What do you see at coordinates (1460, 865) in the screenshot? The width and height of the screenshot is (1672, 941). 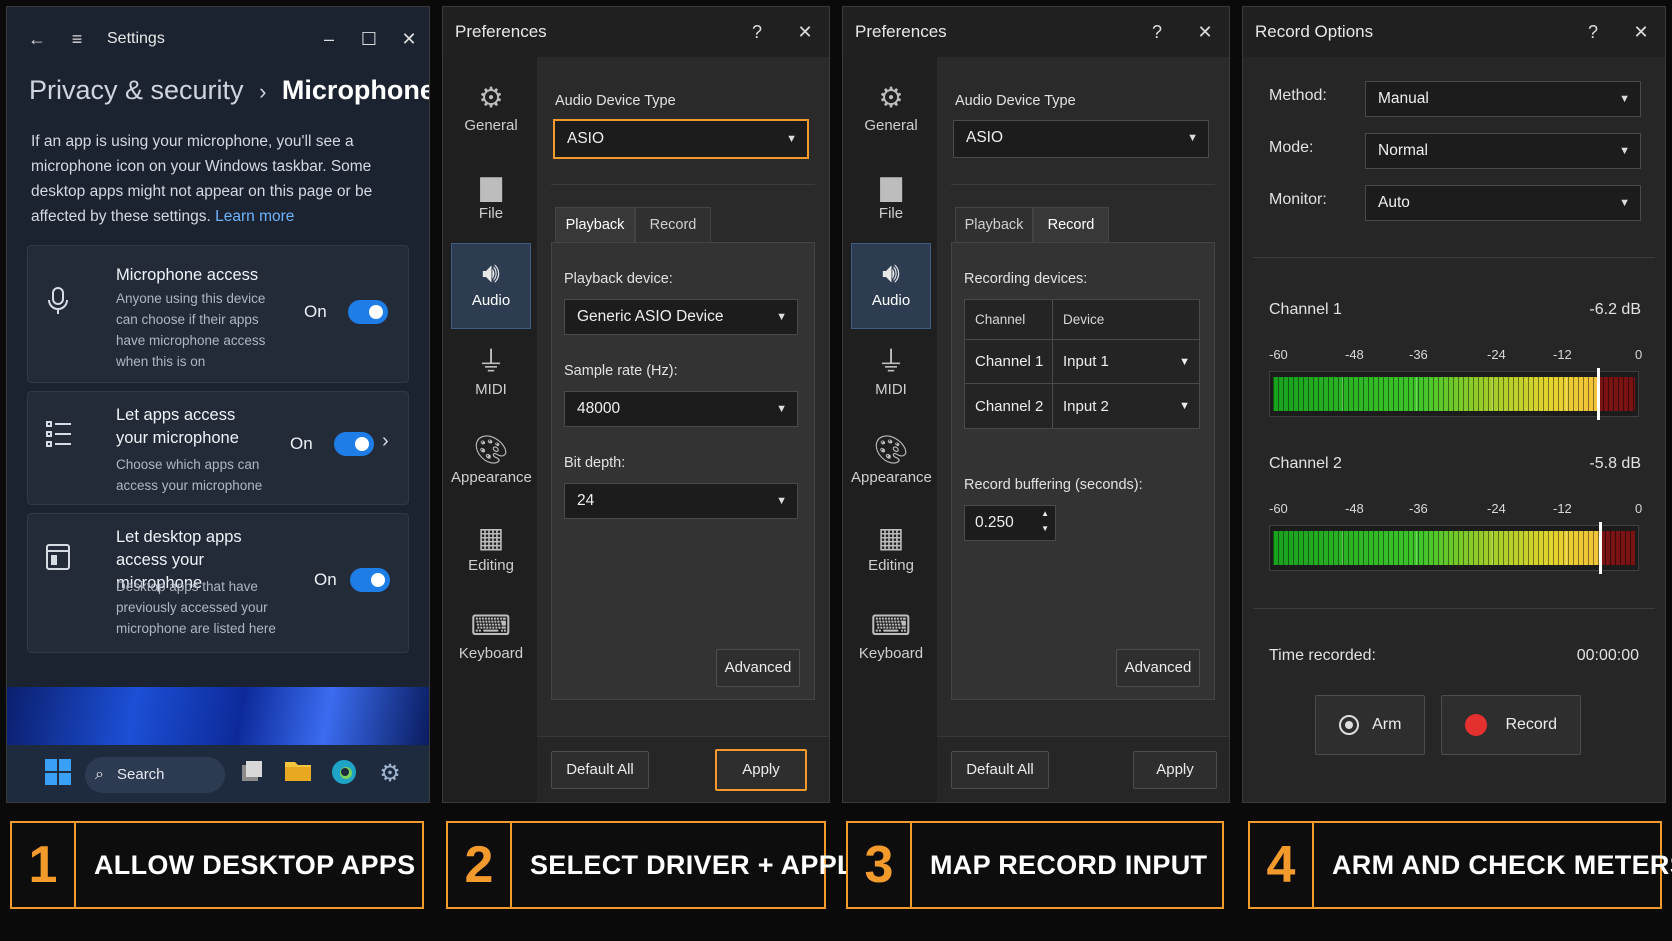 I see `step-caption-4: 4 ARM AND CHECK METERS` at bounding box center [1460, 865].